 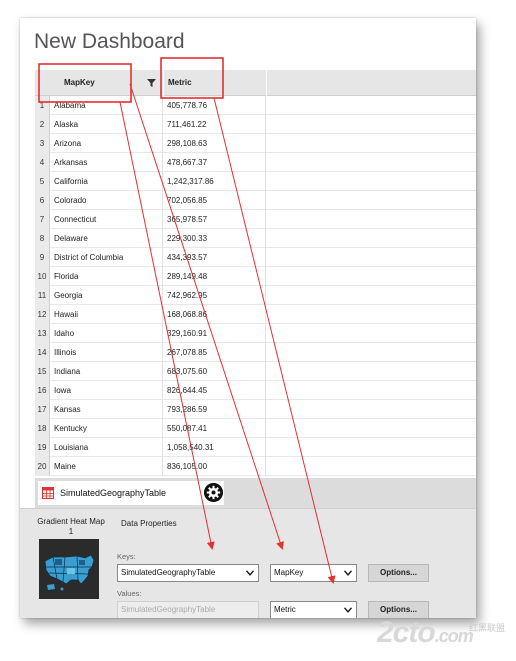 I want to click on metric-cell: 478,667.37, so click(x=214, y=162).